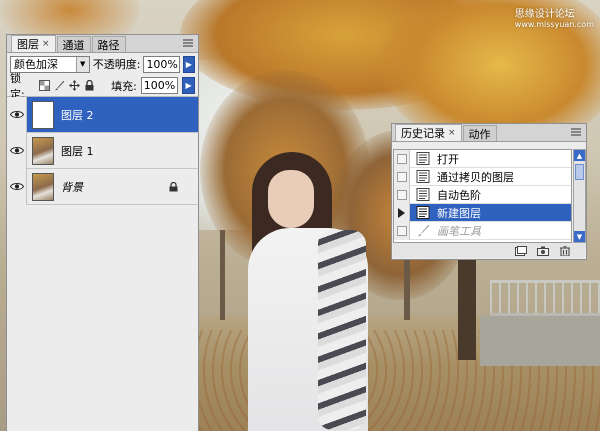 This screenshot has height=431, width=600. What do you see at coordinates (579, 155) in the screenshot?
I see `chevron-up-icon: ▲` at bounding box center [579, 155].